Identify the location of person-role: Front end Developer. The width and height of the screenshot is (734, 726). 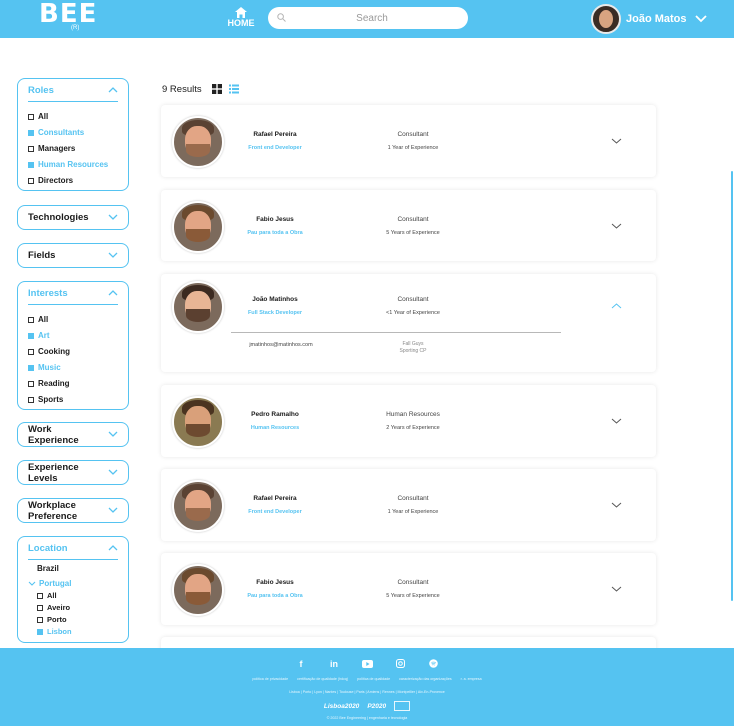
(275, 512).